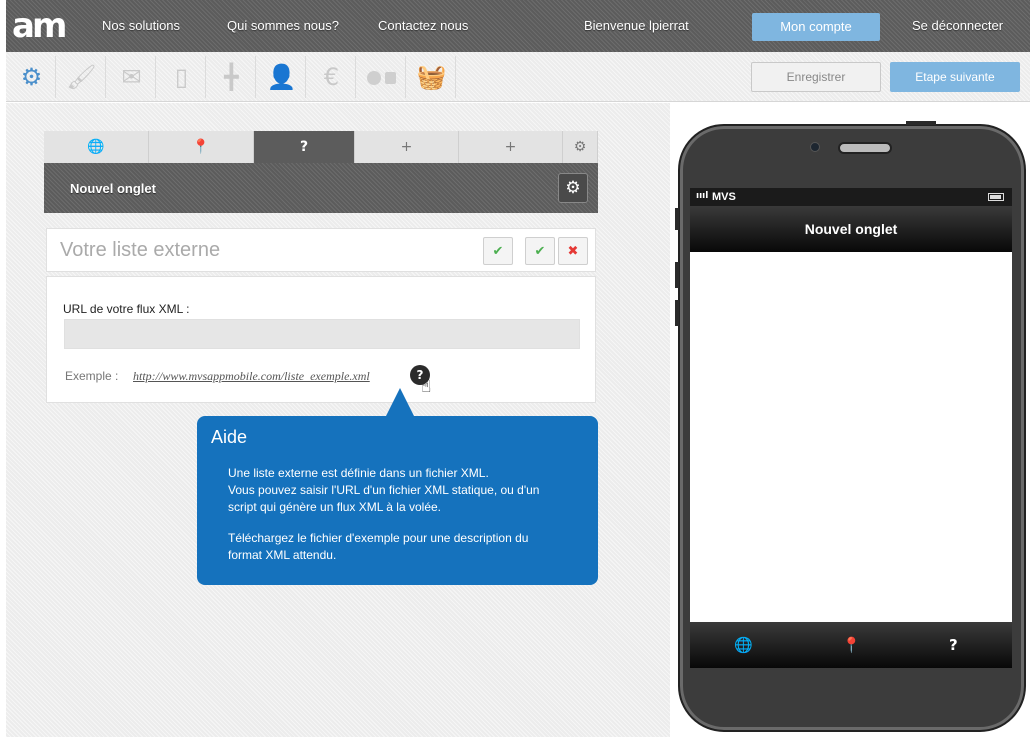 Image resolution: width=1030 pixels, height=737 pixels. Describe the element at coordinates (573, 251) in the screenshot. I see `cancel-button: ✖` at that location.